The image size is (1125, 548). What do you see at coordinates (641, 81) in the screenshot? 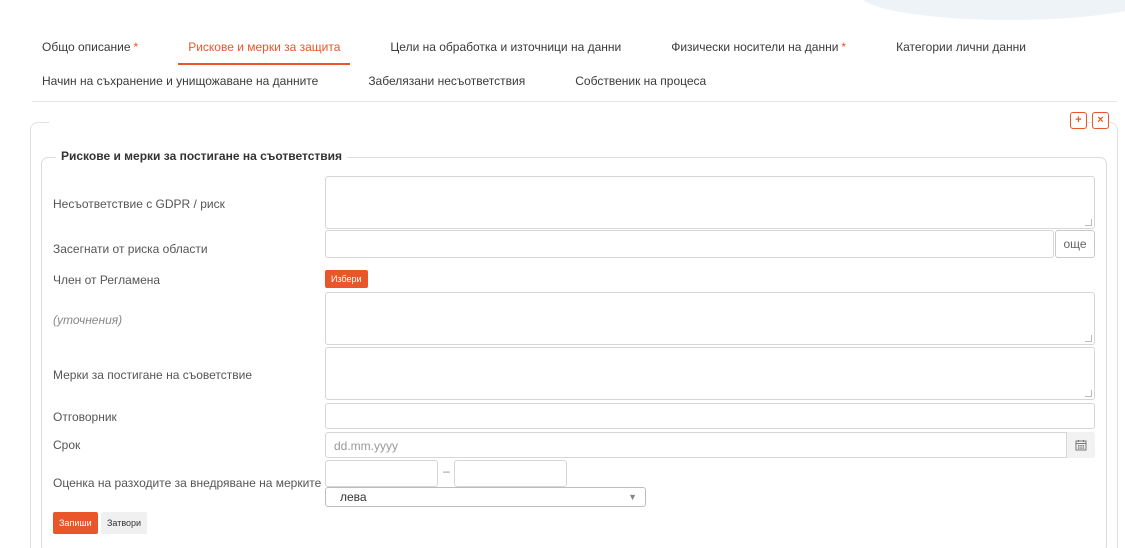
I see `tab-label: Собственик на процеса` at bounding box center [641, 81].